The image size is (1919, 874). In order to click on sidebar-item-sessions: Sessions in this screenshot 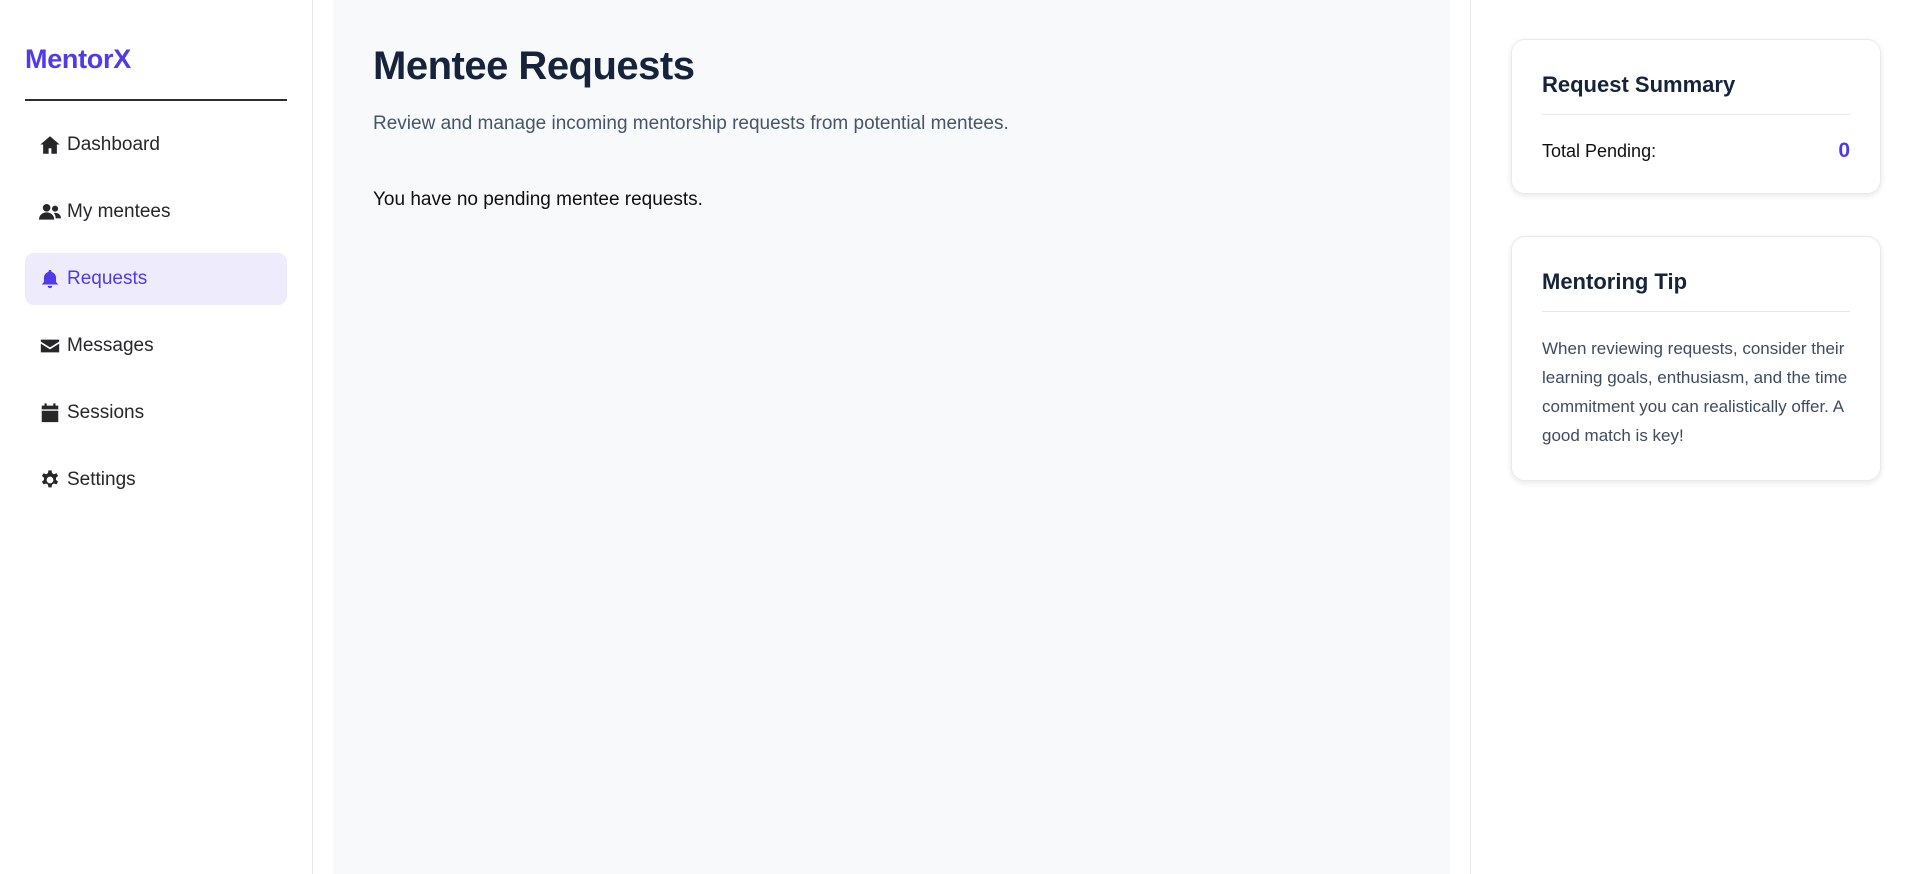, I will do `click(156, 413)`.